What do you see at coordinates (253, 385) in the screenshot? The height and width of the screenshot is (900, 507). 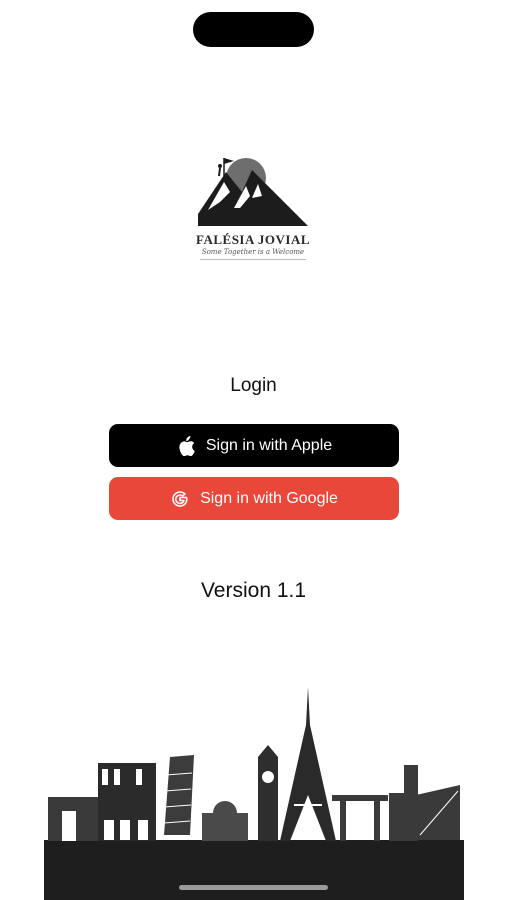 I see `login-title: Login` at bounding box center [253, 385].